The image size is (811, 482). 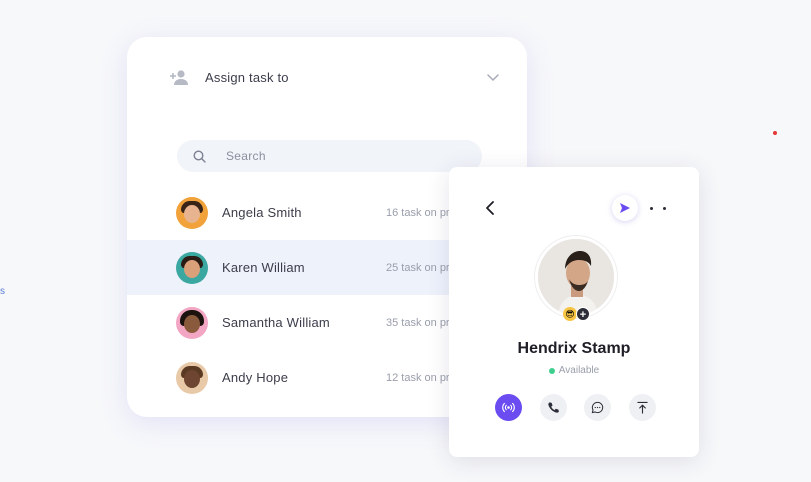 I want to click on message-button, so click(x=597, y=407).